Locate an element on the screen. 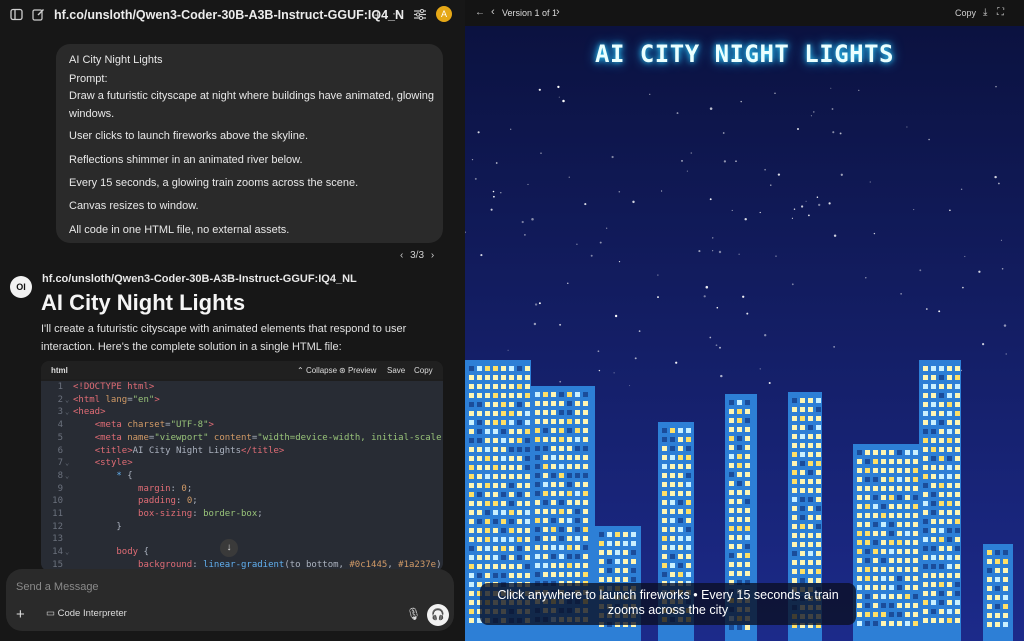 The height and width of the screenshot is (641, 1024). scroll-down-icon: ↓ is located at coordinates (229, 548).